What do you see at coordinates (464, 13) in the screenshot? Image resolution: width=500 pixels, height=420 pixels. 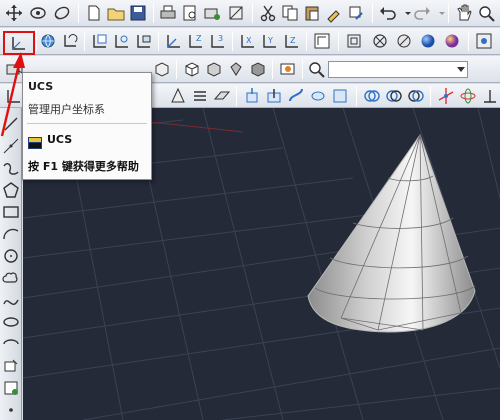 I see `pan-realtime-icon` at bounding box center [464, 13].